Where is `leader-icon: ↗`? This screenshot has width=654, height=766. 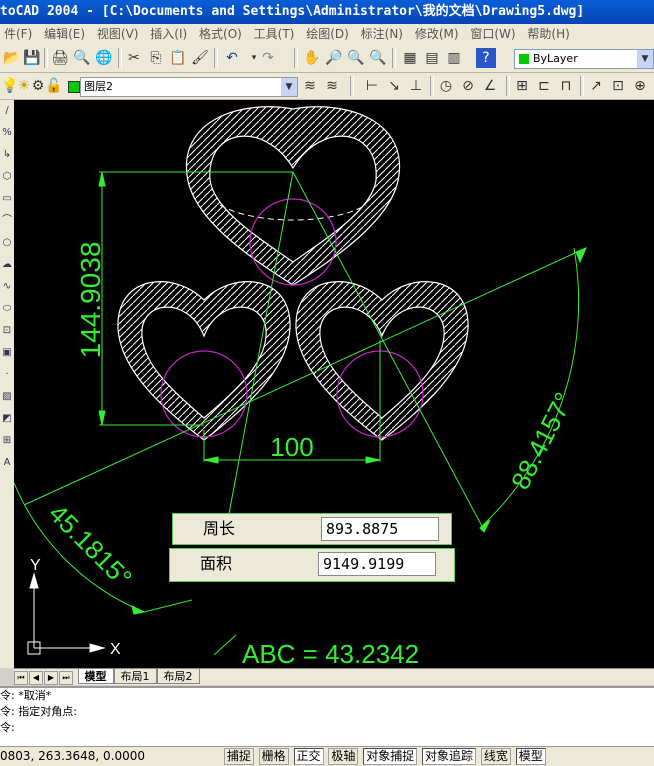
leader-icon: ↗ is located at coordinates (596, 86).